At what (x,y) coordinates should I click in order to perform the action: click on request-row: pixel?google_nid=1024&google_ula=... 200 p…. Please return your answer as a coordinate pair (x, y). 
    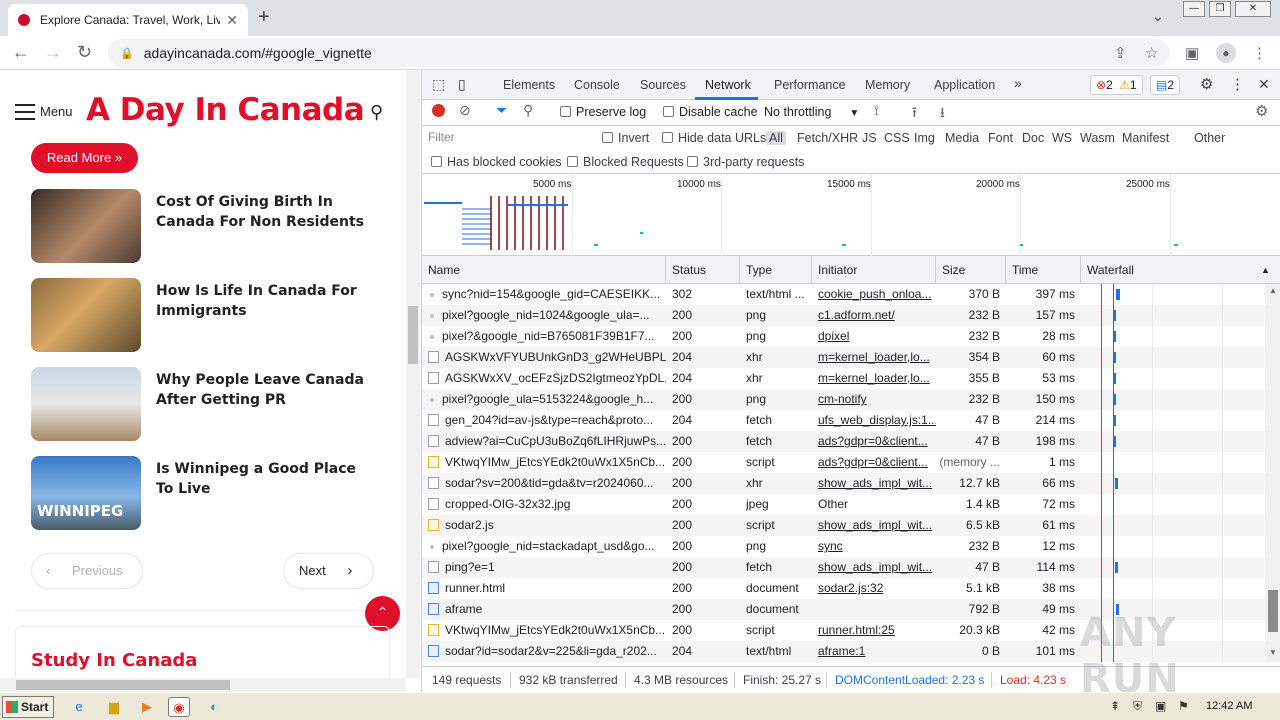
    Looking at the image, I should click on (843, 315).